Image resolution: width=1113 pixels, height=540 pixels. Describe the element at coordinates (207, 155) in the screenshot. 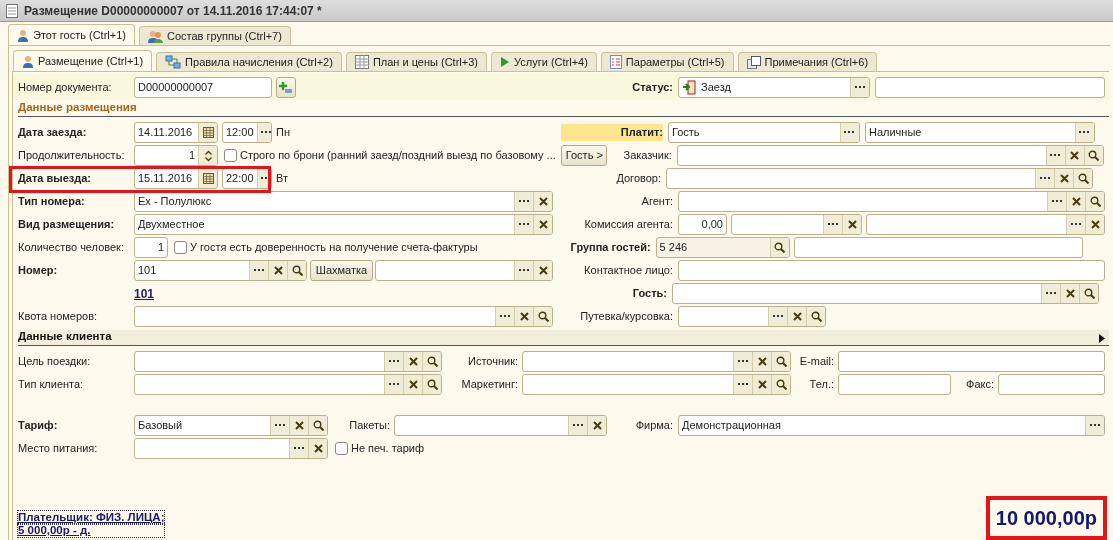

I see `spin-button` at that location.